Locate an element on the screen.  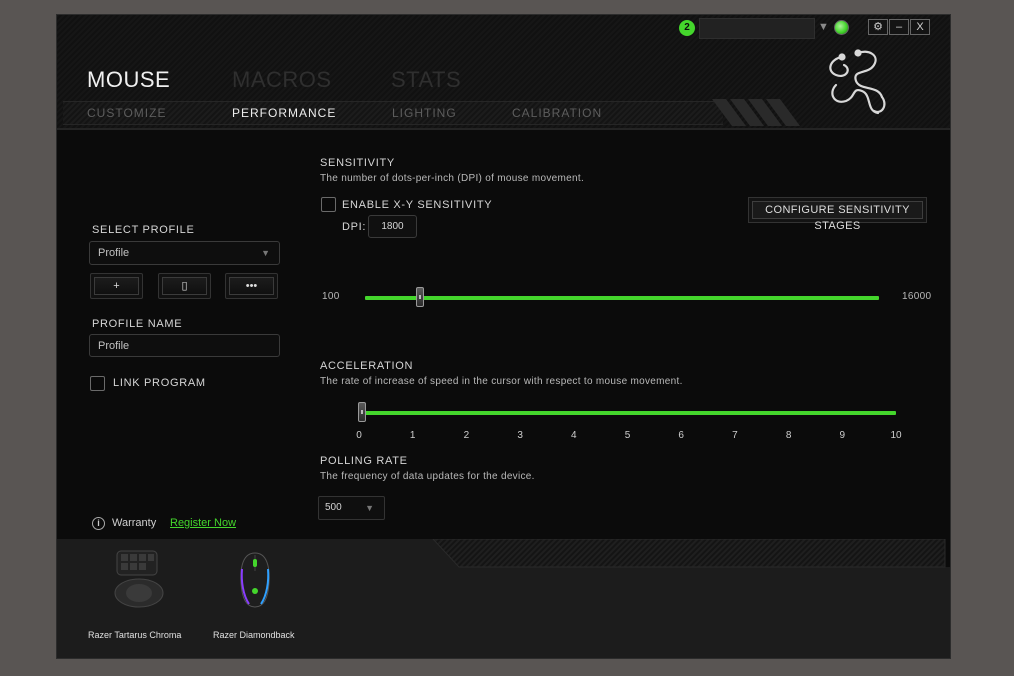
decorative-stripes is located at coordinates (756, 112).